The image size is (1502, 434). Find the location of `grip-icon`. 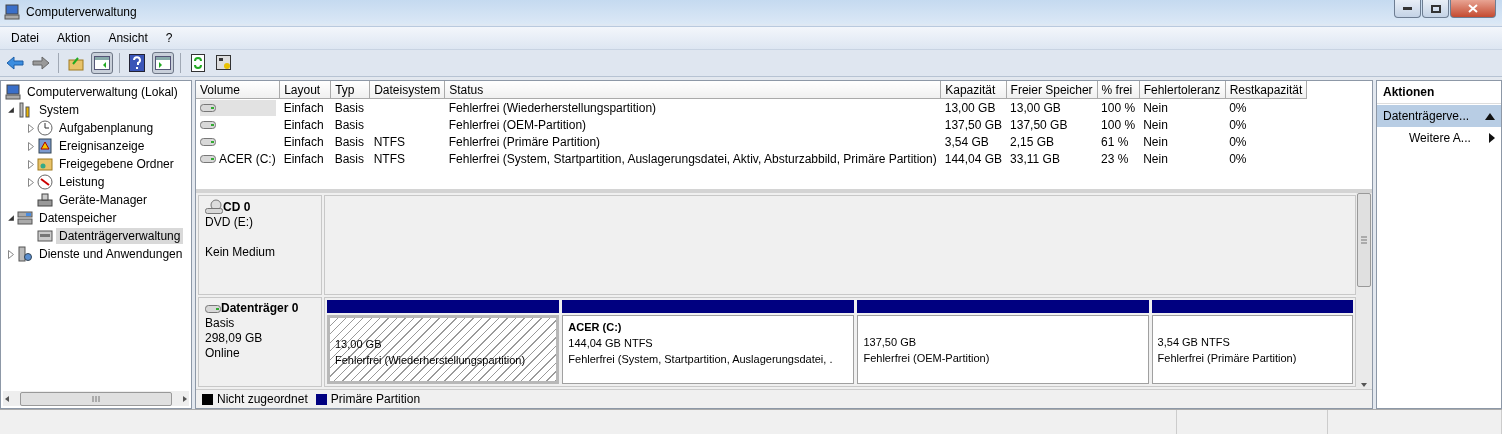

grip-icon is located at coordinates (1364, 240).